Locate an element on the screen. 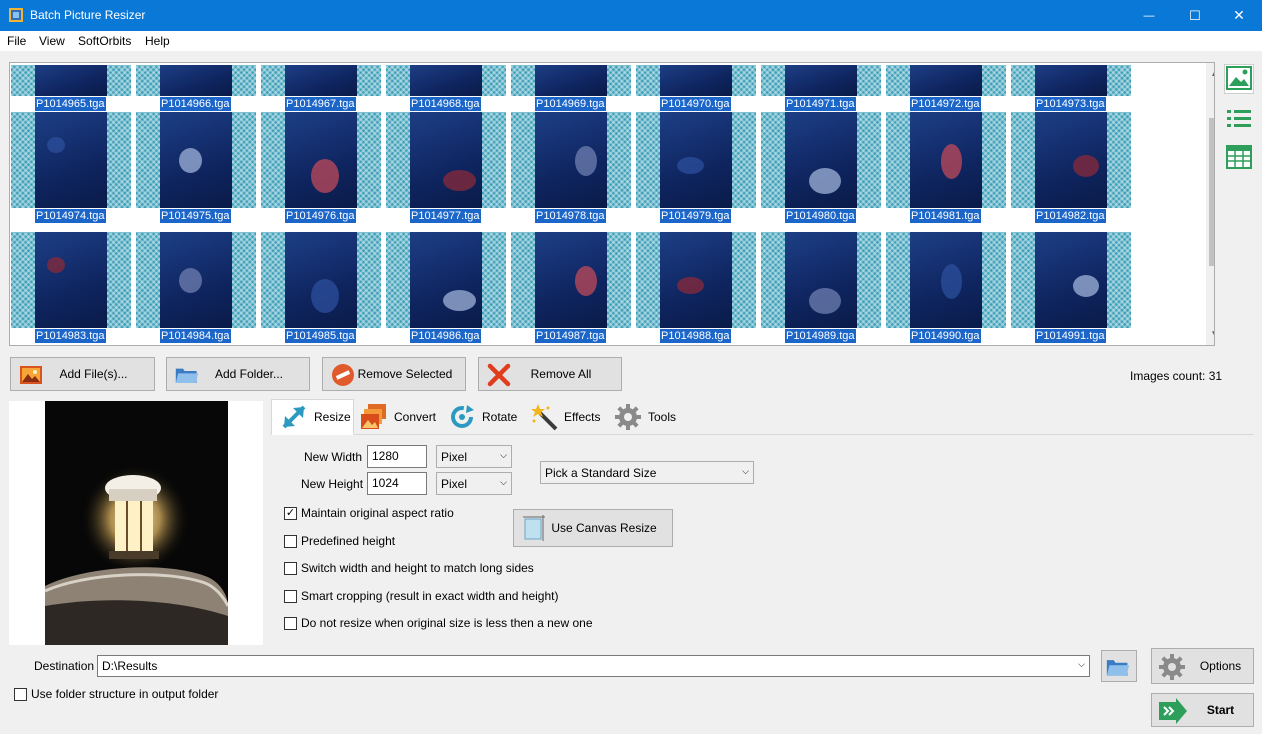 The width and height of the screenshot is (1262, 734). gallery-thumbnail: P1014979.tga is located at coordinates (696, 167).